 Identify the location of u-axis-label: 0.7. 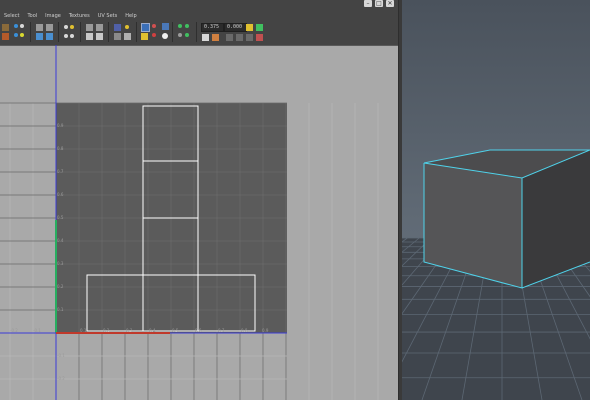
(221, 330).